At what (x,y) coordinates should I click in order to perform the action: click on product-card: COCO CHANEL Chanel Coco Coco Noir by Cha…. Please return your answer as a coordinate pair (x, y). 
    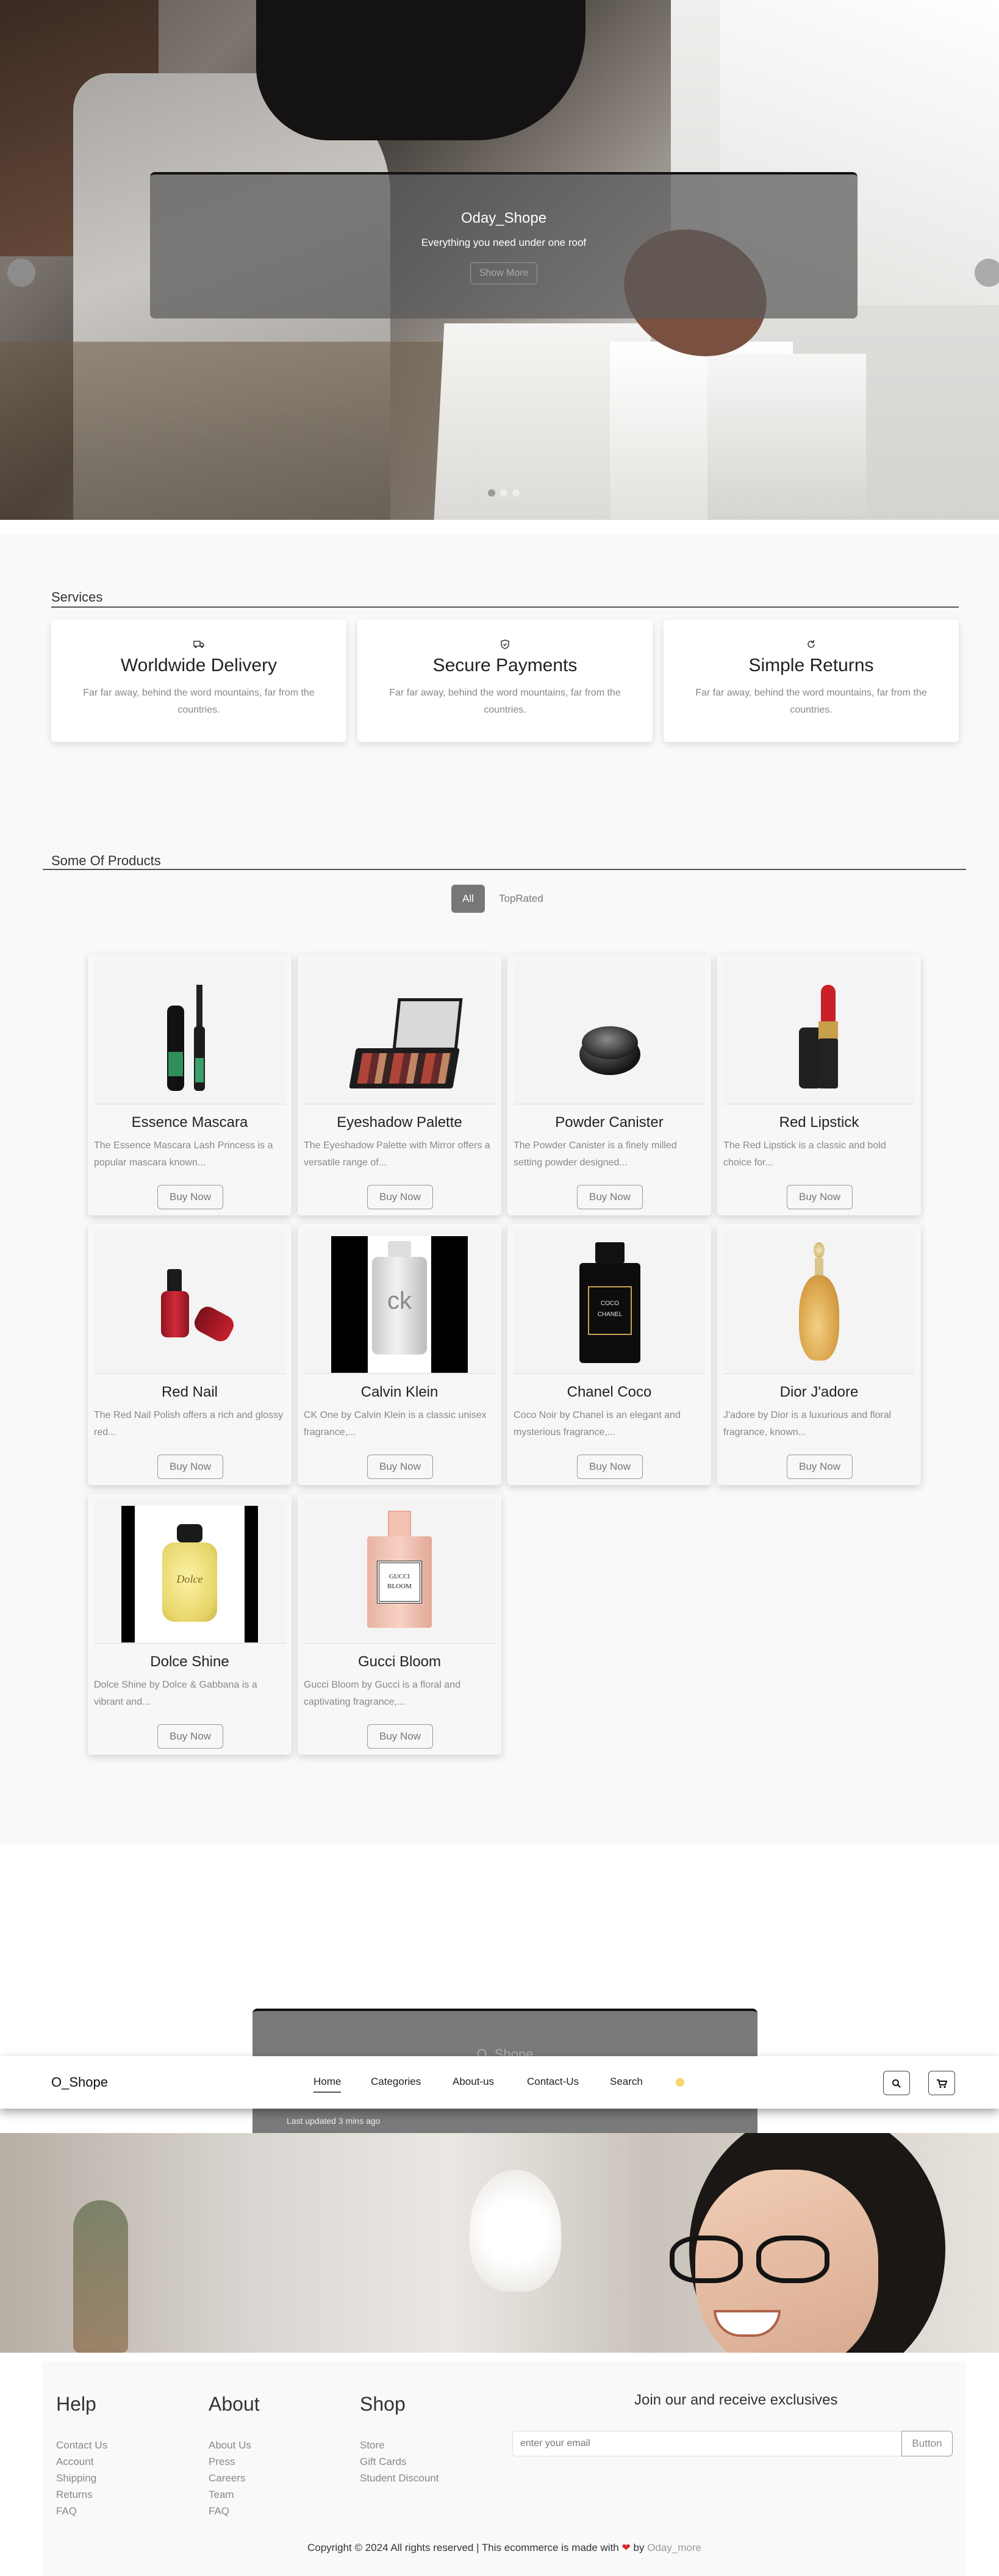
    Looking at the image, I should click on (609, 1354).